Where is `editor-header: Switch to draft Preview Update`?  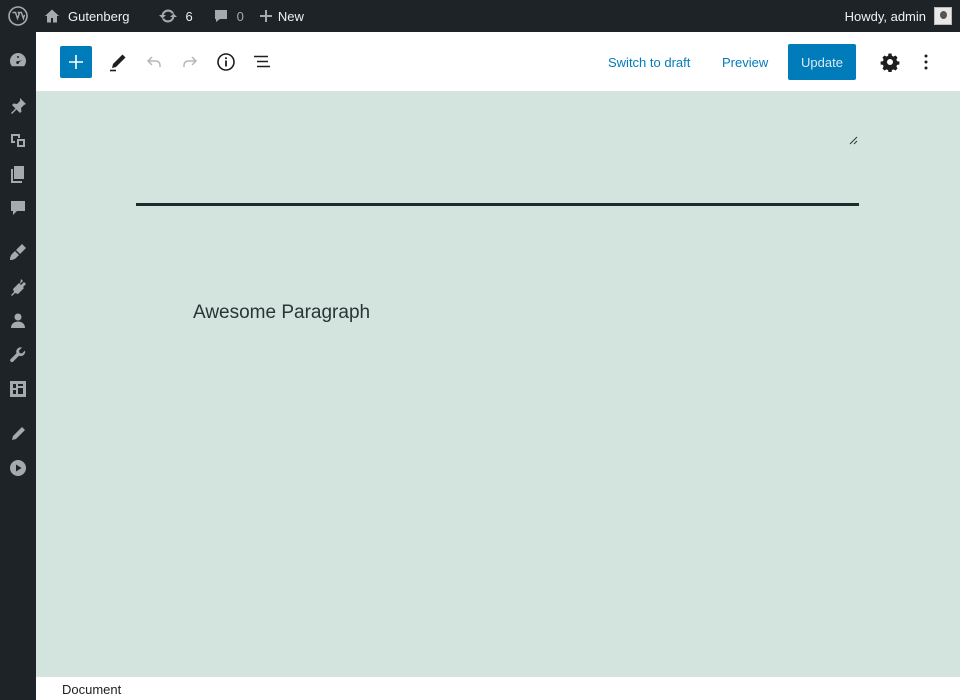 editor-header: Switch to draft Preview Update is located at coordinates (498, 62).